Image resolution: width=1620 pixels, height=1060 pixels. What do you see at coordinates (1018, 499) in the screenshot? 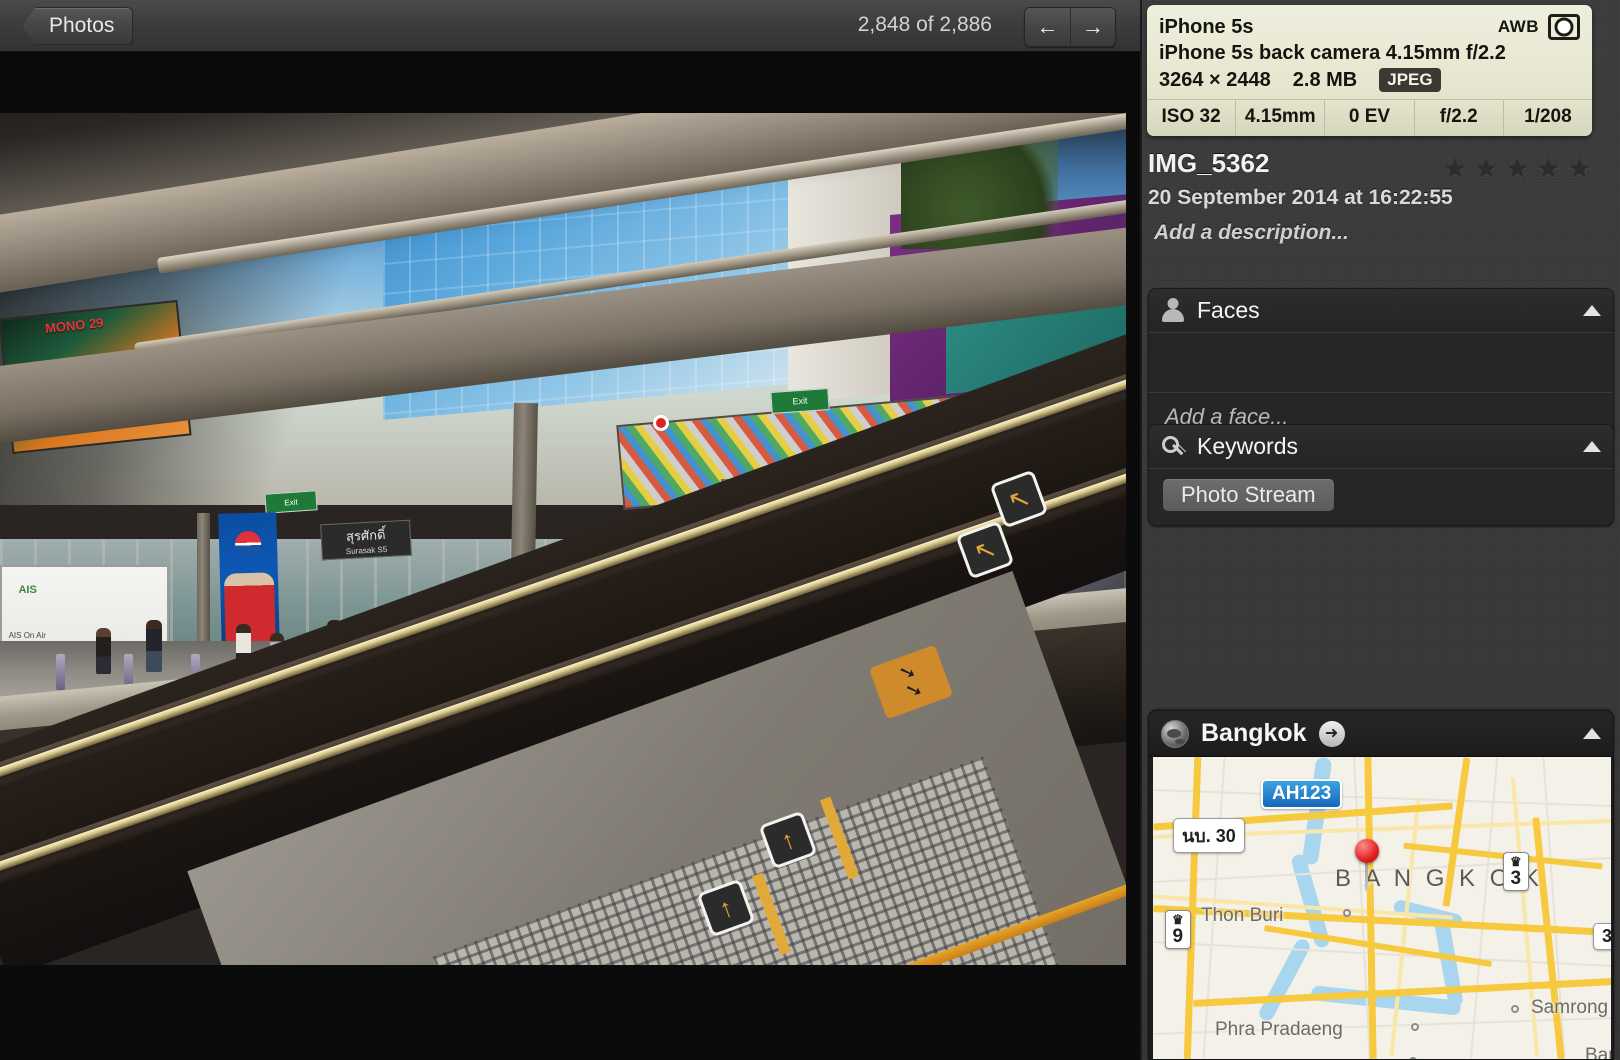
I see `photo-arrow-tile-glyph-2: ↖` at bounding box center [1018, 499].